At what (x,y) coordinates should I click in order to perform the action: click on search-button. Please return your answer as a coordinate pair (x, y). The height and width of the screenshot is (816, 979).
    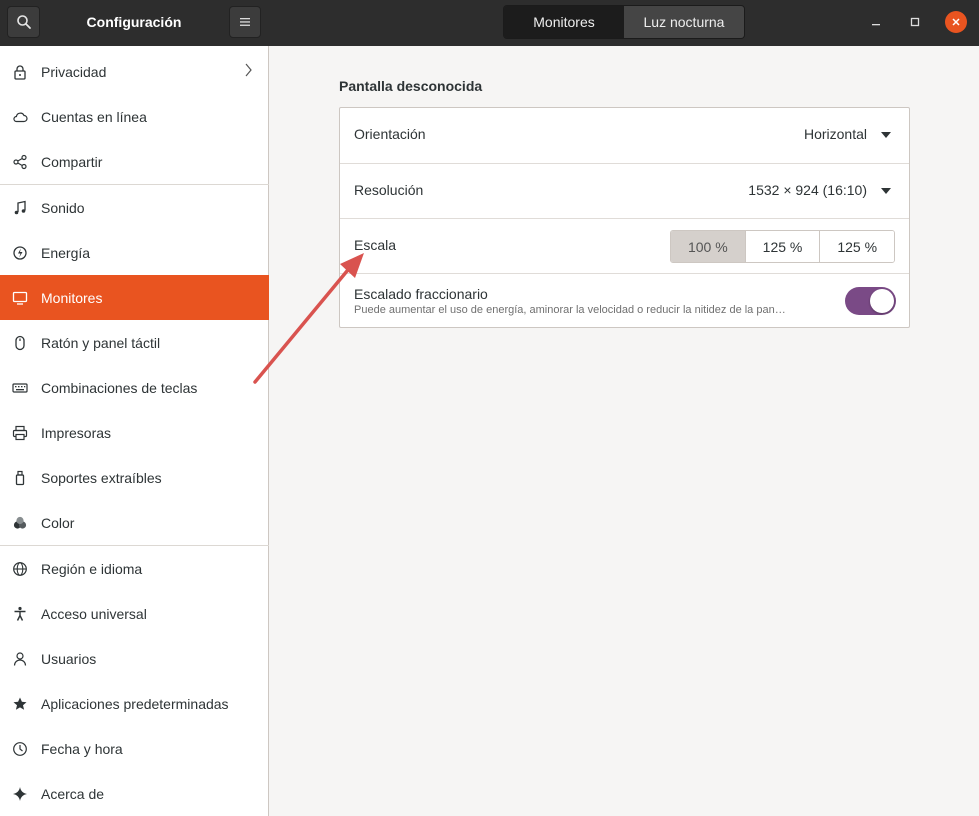
    Looking at the image, I should click on (23, 22).